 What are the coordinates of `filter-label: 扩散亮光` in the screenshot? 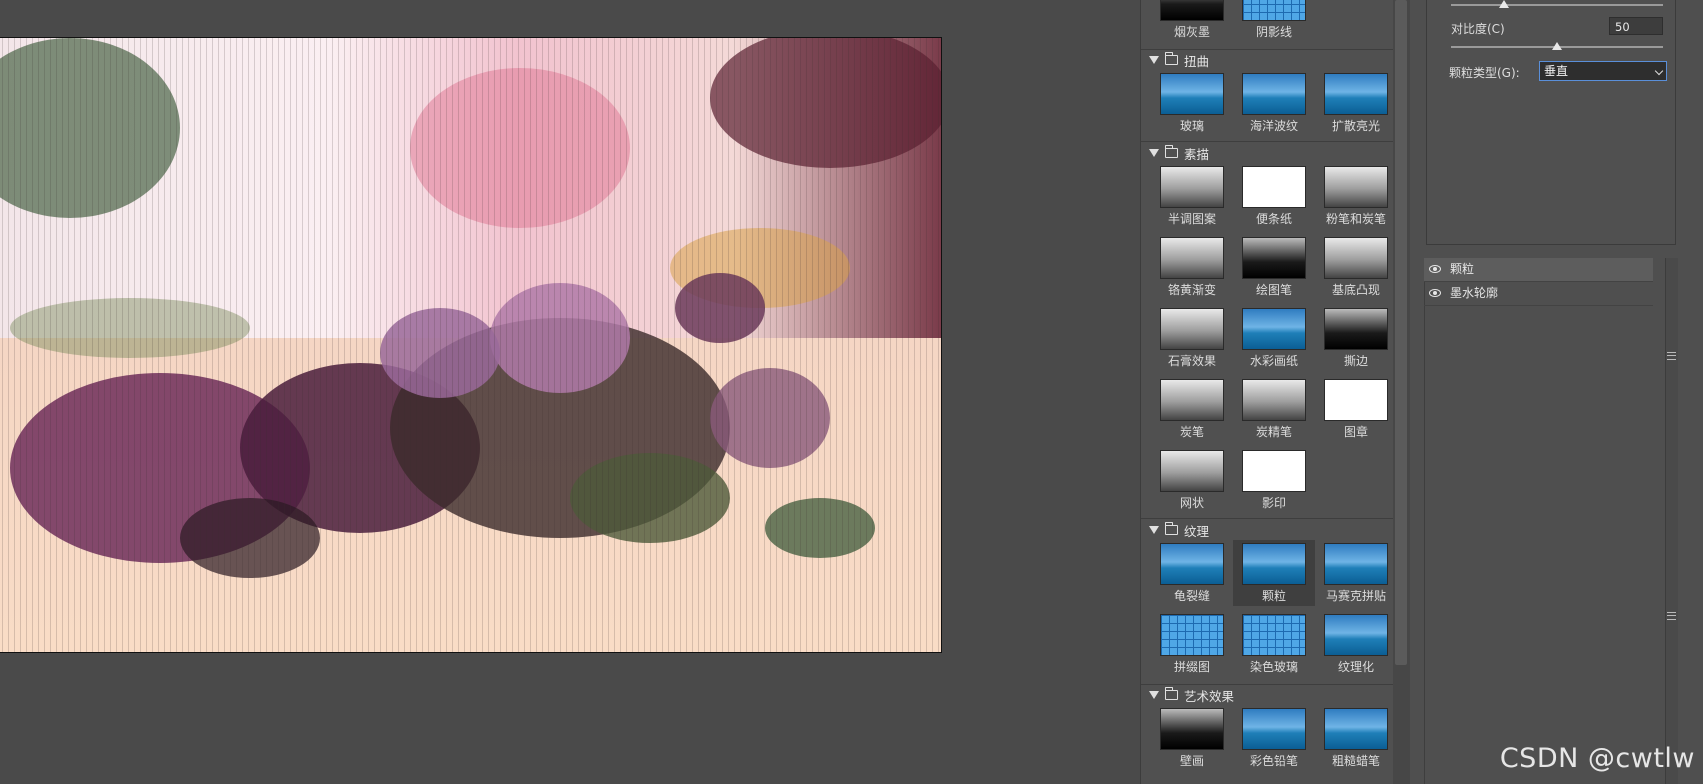 It's located at (1355, 126).